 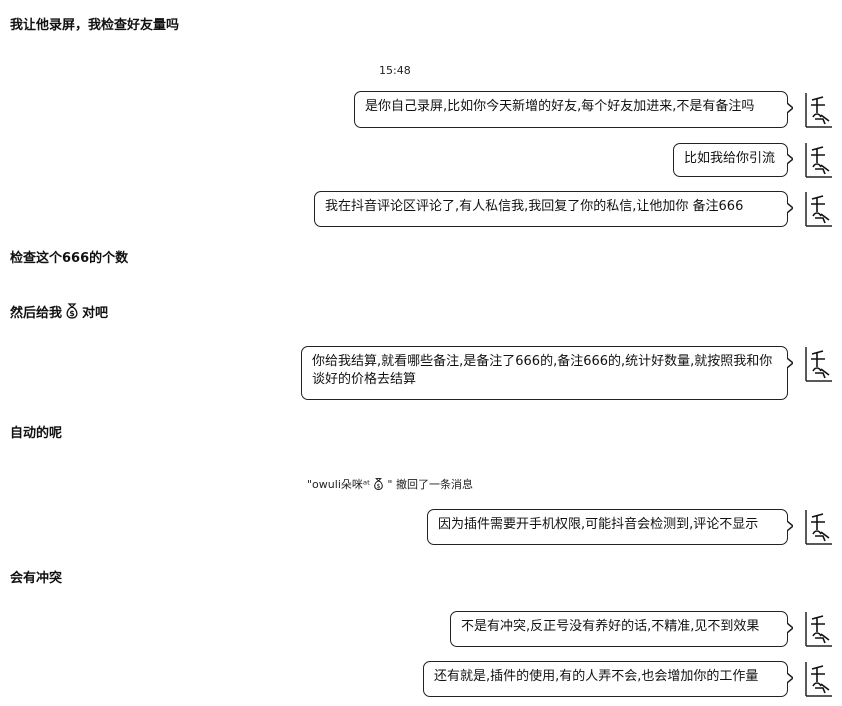 I want to click on sent-message-bubble: 还有就是,插件的使用,有的人弄不会,也会增加你的工作量, so click(x=605, y=679).